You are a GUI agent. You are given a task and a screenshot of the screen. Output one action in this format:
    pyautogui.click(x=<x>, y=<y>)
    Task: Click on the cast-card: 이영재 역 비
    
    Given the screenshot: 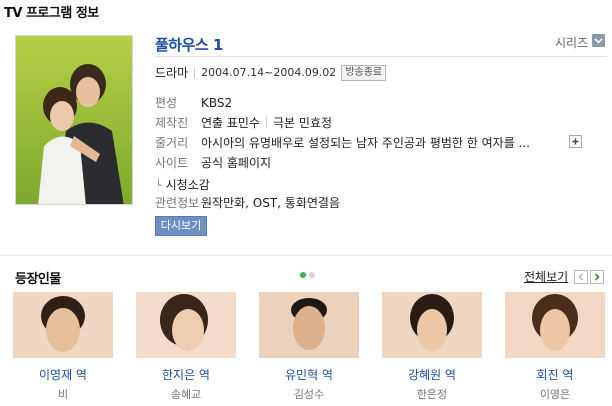 What is the action you would take?
    pyautogui.click(x=63, y=347)
    